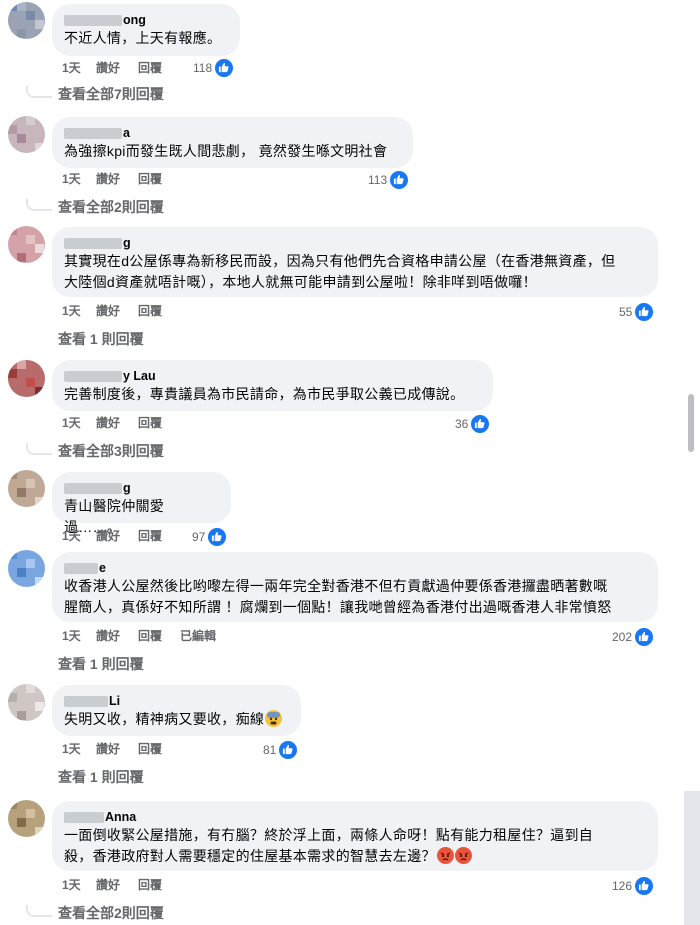  I want to click on edited-label: 已編輯, so click(198, 636).